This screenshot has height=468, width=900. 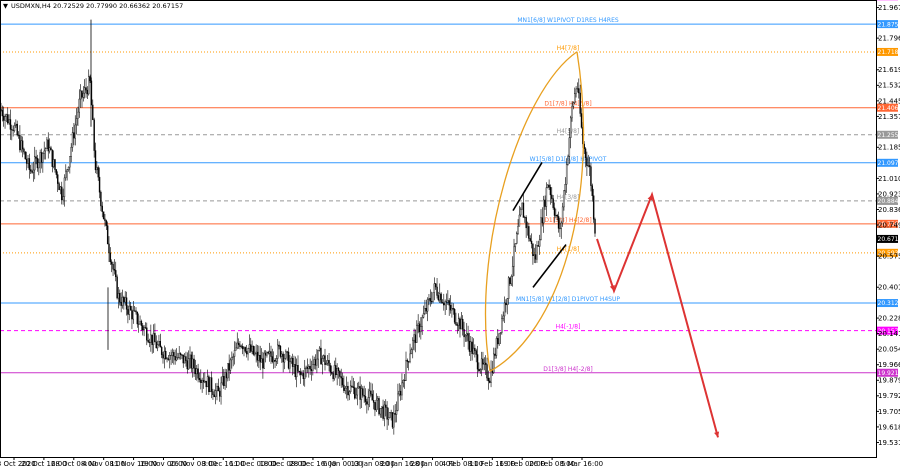 What do you see at coordinates (567, 104) in the screenshot?
I see `level-label: D1[7/8] H4[6/8]` at bounding box center [567, 104].